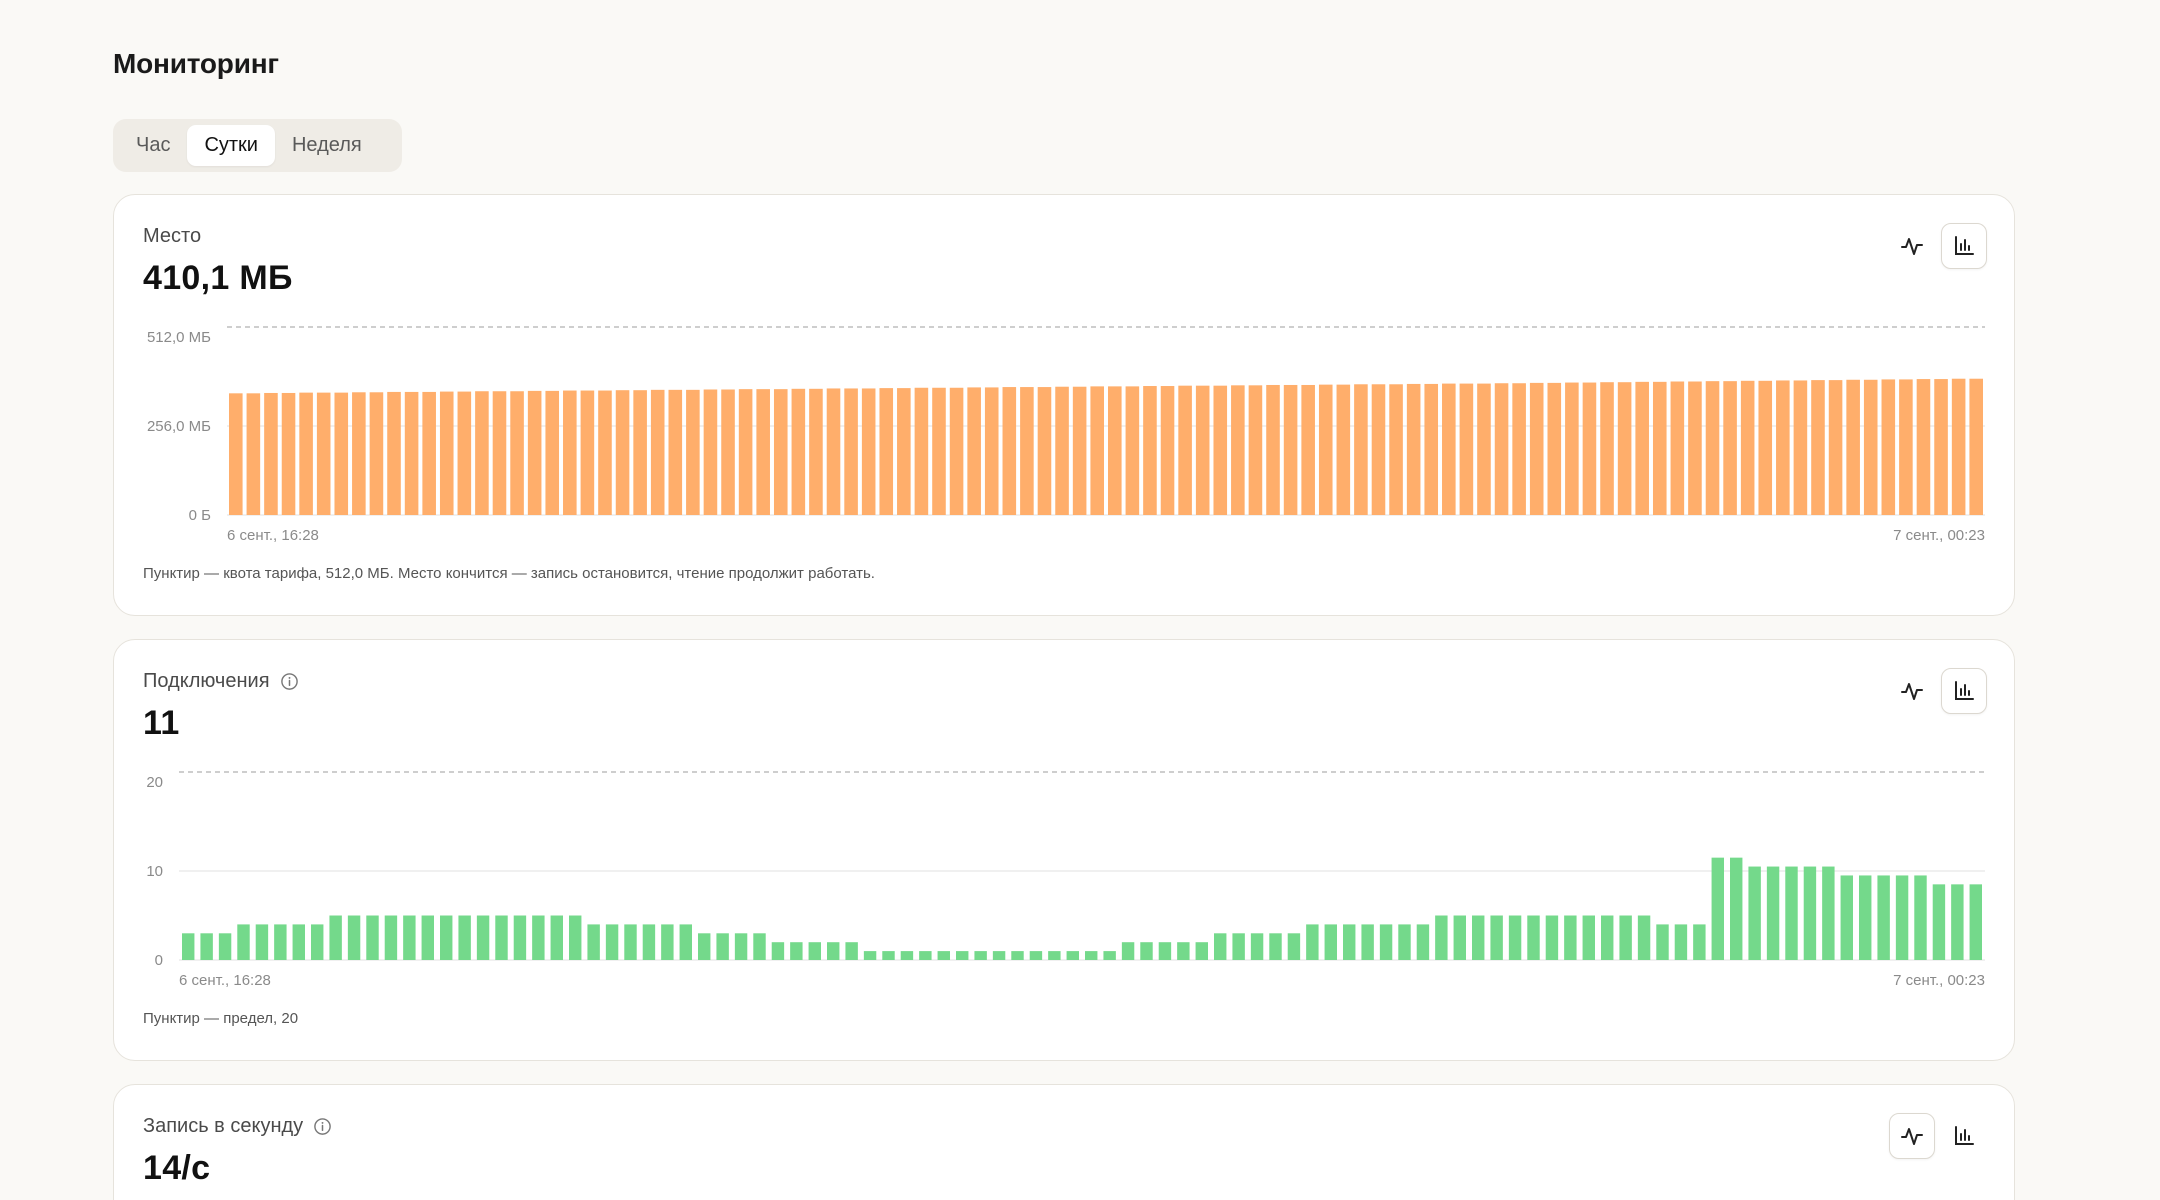 This screenshot has height=1200, width=2160. Describe the element at coordinates (153, 145) in the screenshot. I see `period-hour-tab: Час` at that location.